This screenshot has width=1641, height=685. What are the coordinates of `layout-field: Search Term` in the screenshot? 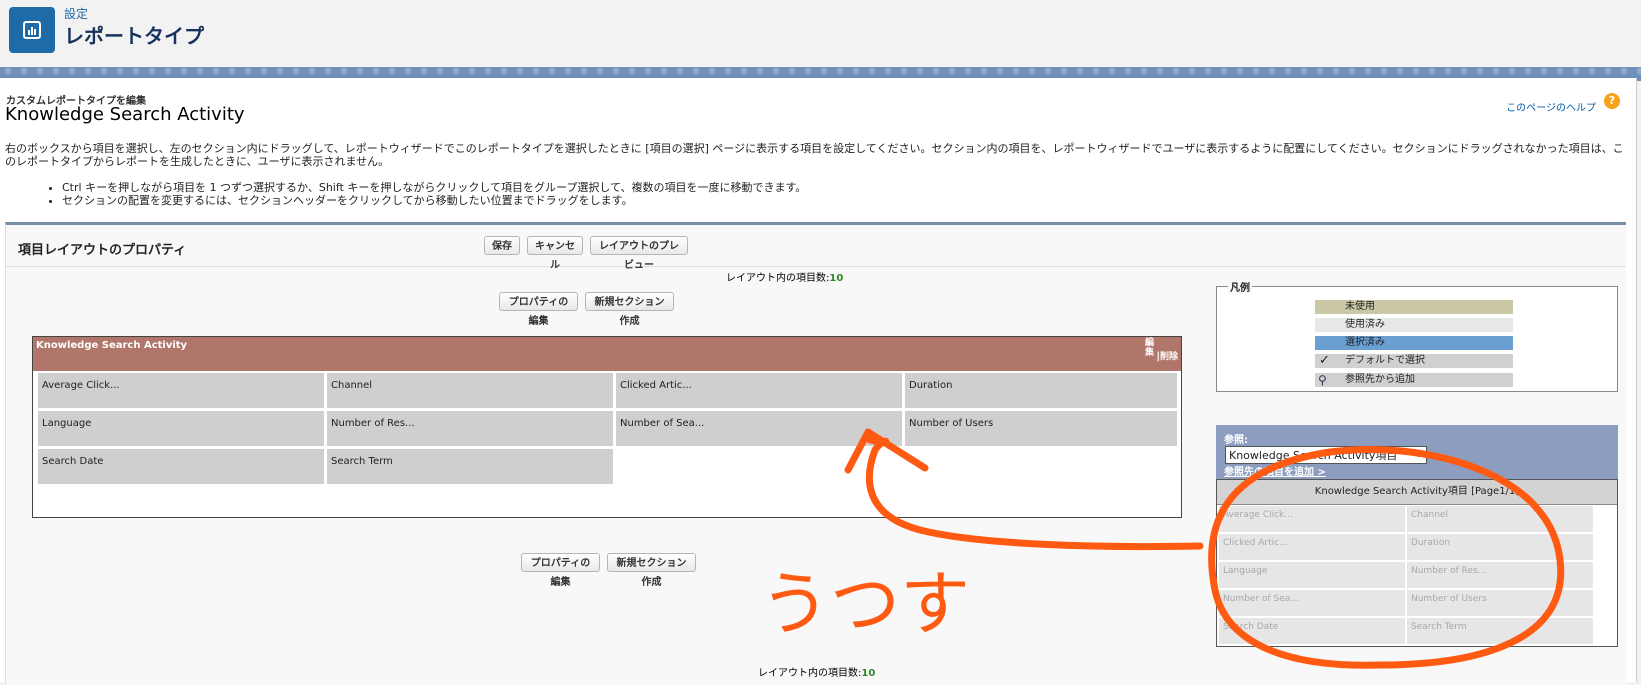 It's located at (470, 466).